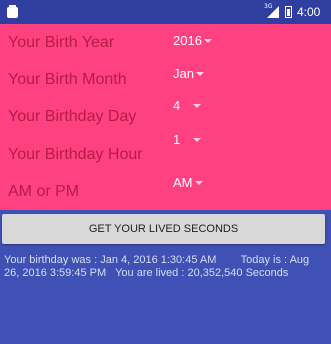 This screenshot has height=344, width=331. What do you see at coordinates (72, 116) in the screenshot?
I see `birth-day-label: Your Birthday Day` at bounding box center [72, 116].